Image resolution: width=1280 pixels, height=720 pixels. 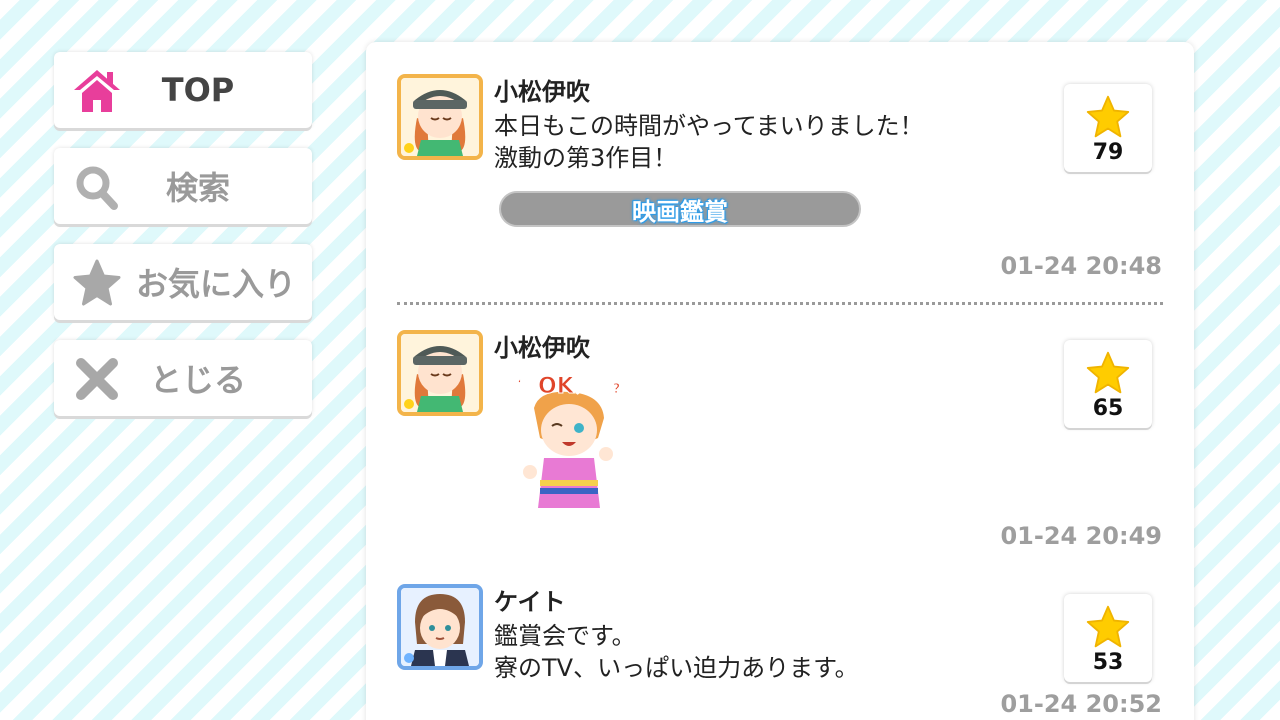 I want to click on favorite-button: 79, so click(x=1108, y=128).